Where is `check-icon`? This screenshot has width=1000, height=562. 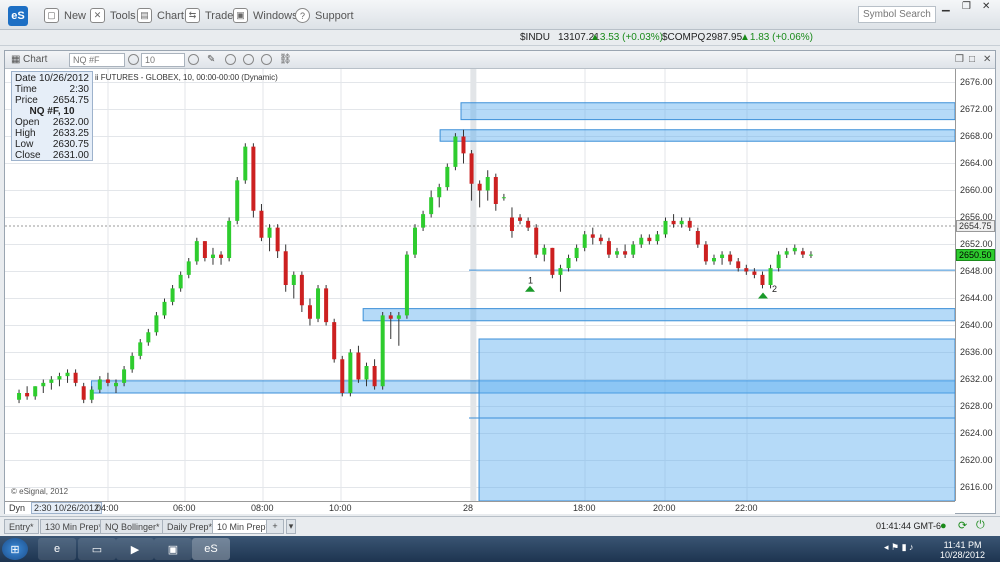 check-icon is located at coordinates (230, 59).